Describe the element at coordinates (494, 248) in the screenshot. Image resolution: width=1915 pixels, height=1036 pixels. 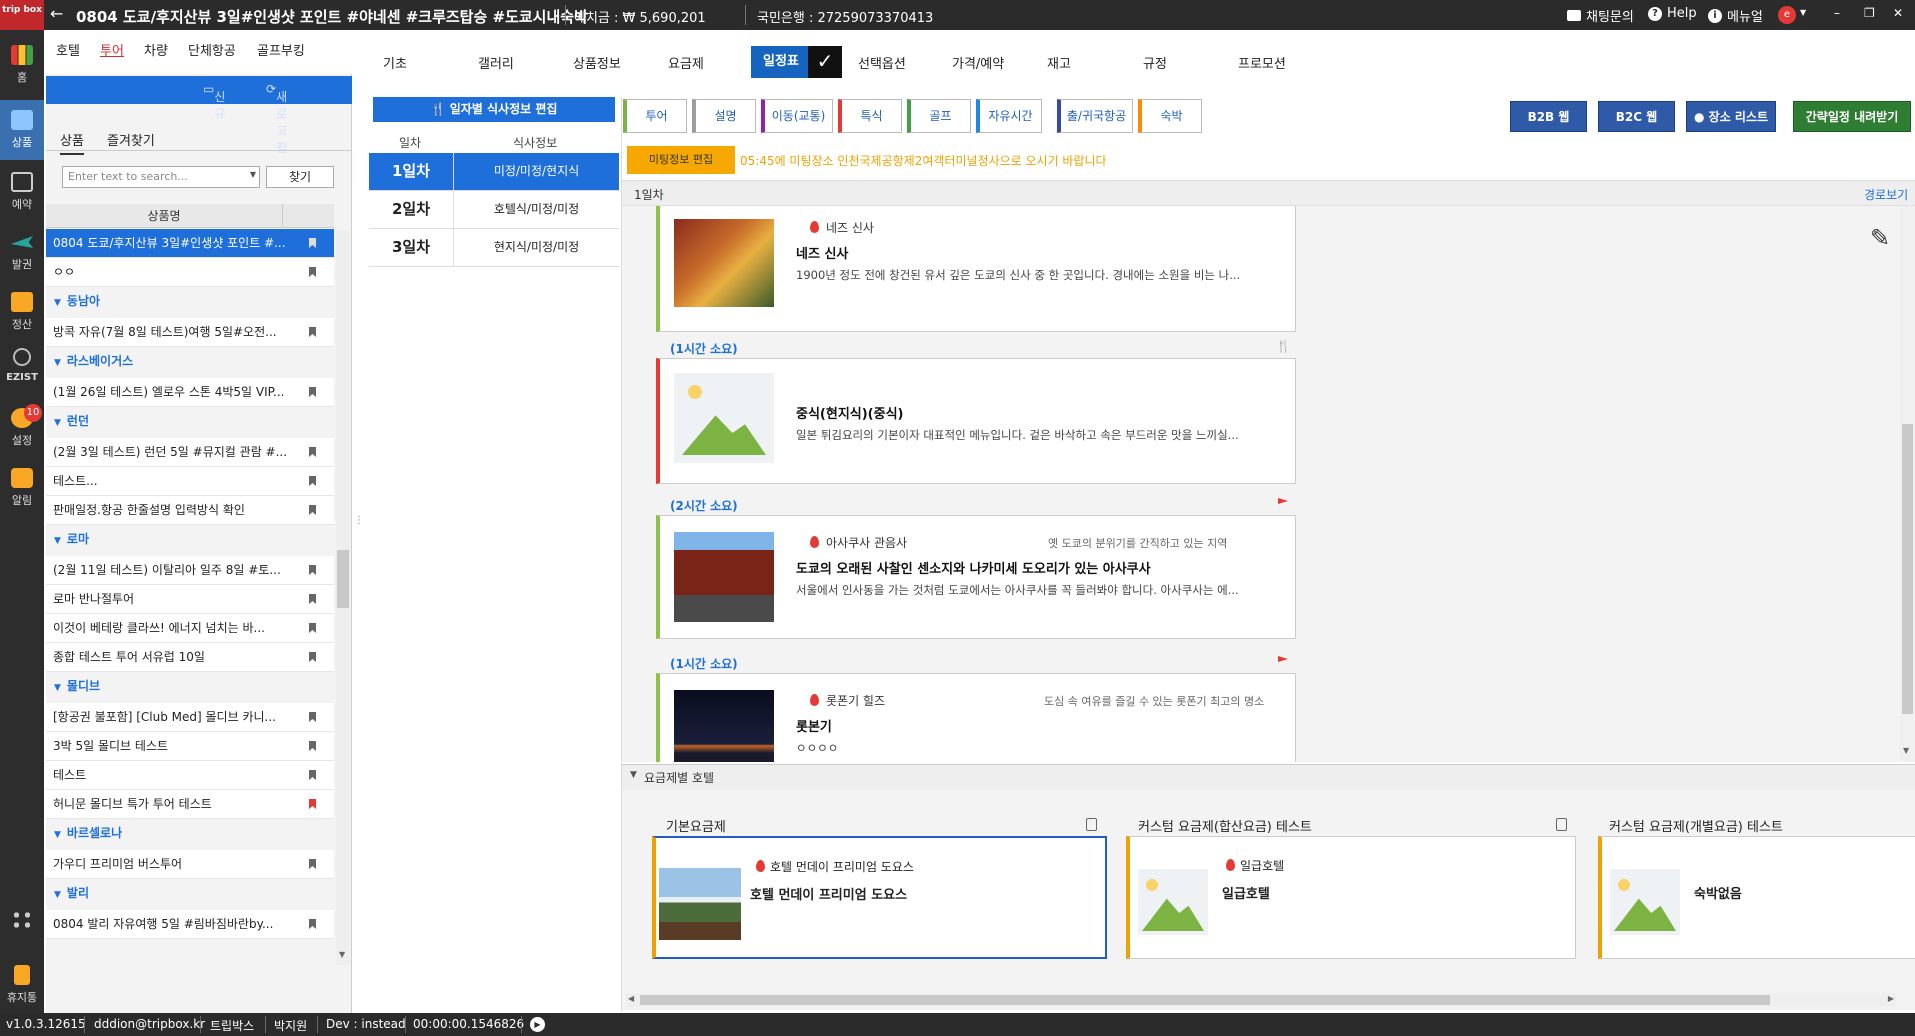
I see `meal-row: 3일차 현지식/미정/미정` at that location.